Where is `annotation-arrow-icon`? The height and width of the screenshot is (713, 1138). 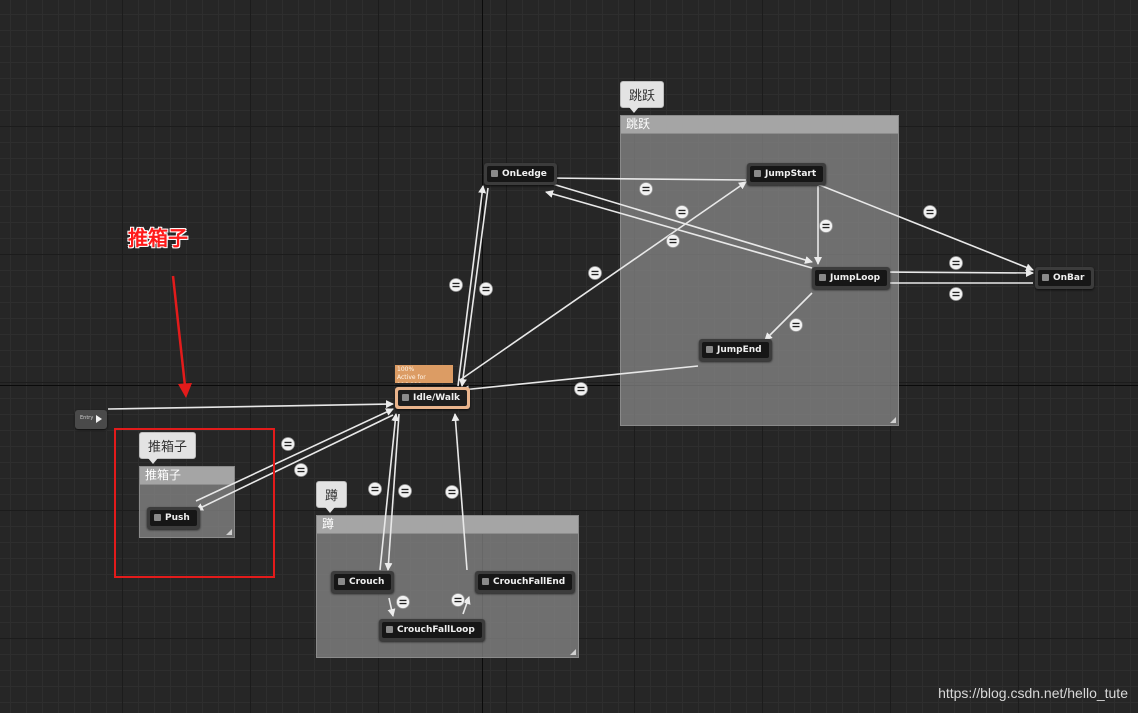
annotation-arrow-icon is located at coordinates (181, 336).